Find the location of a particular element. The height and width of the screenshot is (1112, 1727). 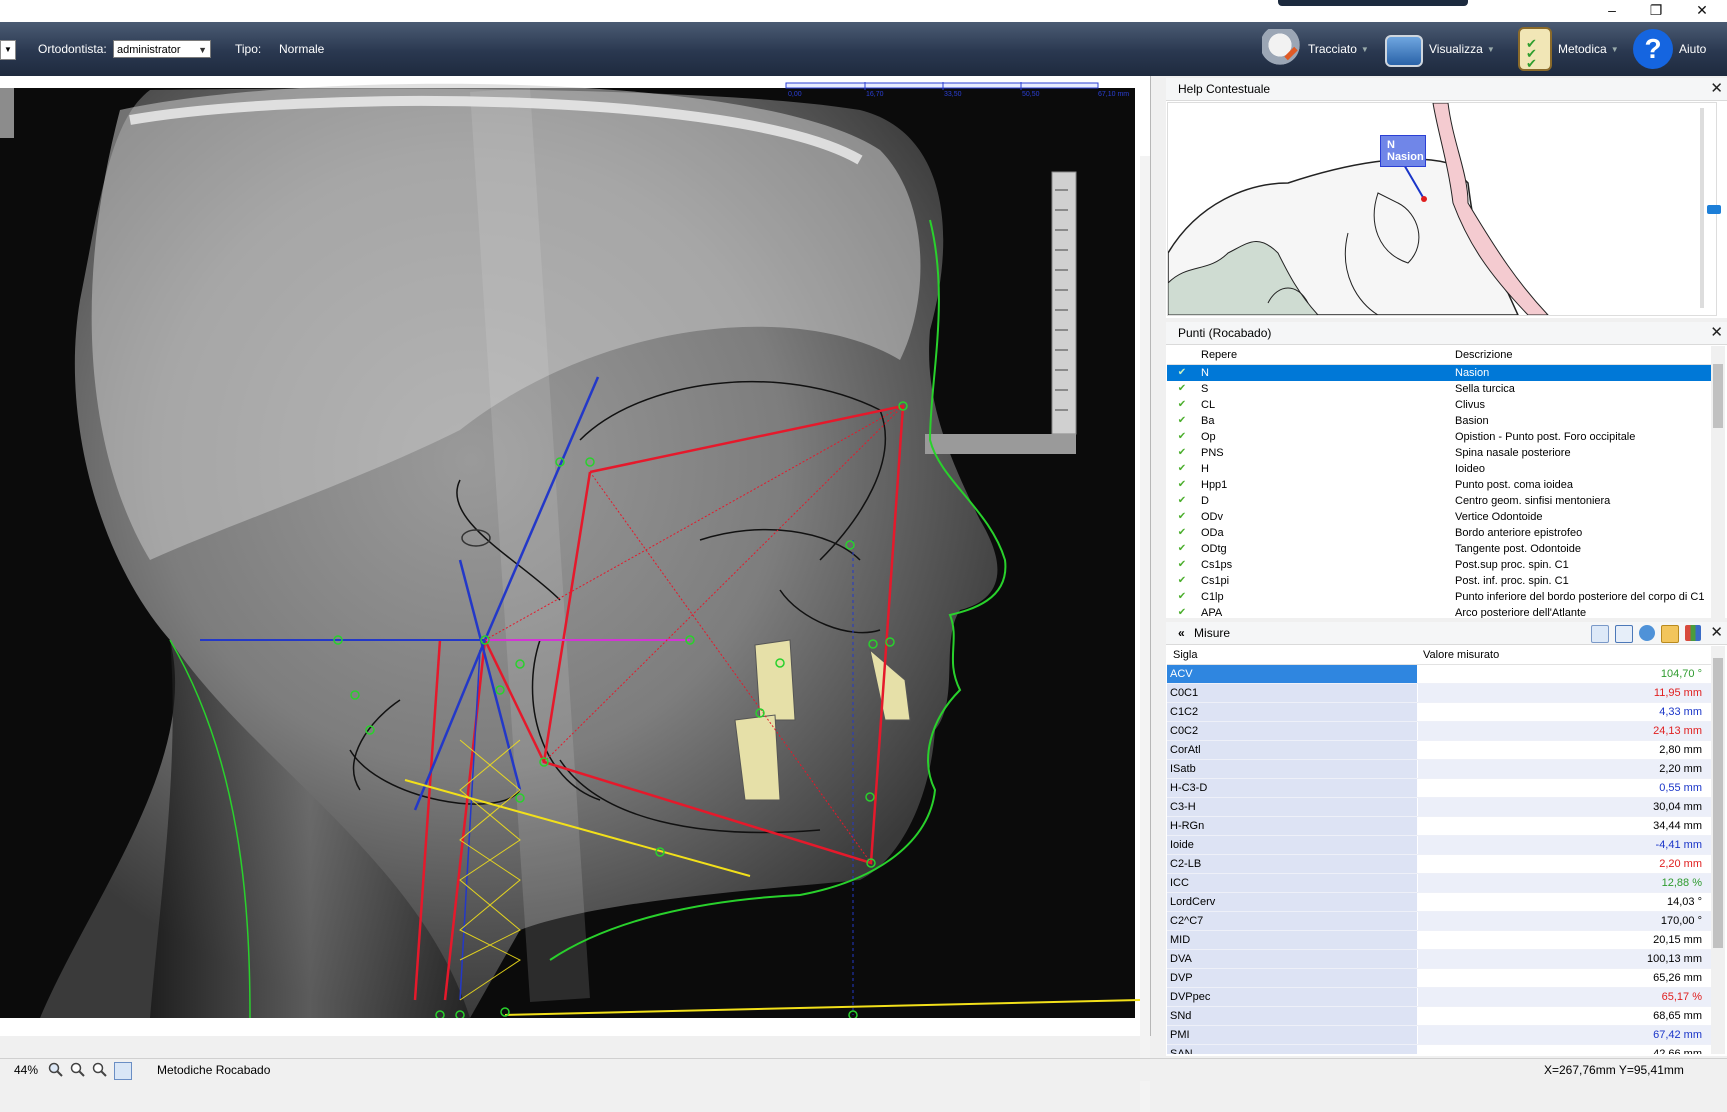

column-header-repere: Repere is located at coordinates (1328, 355).